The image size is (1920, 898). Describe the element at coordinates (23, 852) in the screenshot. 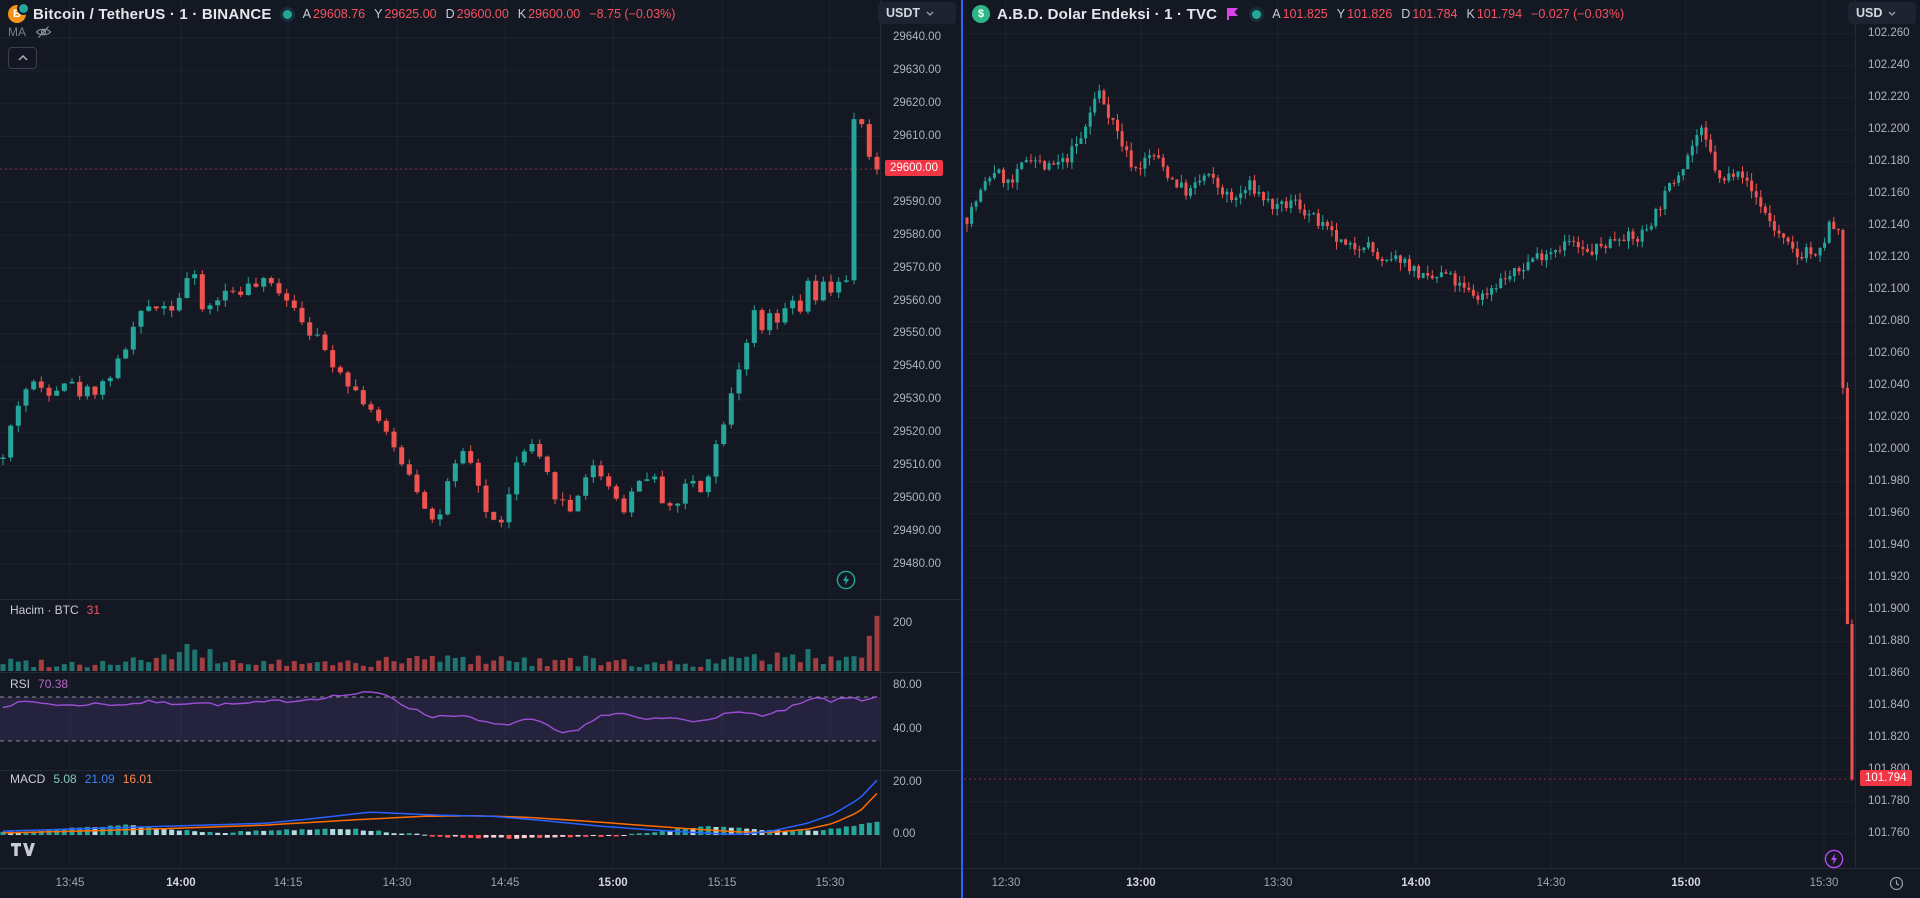

I see `tradingview-logo` at that location.